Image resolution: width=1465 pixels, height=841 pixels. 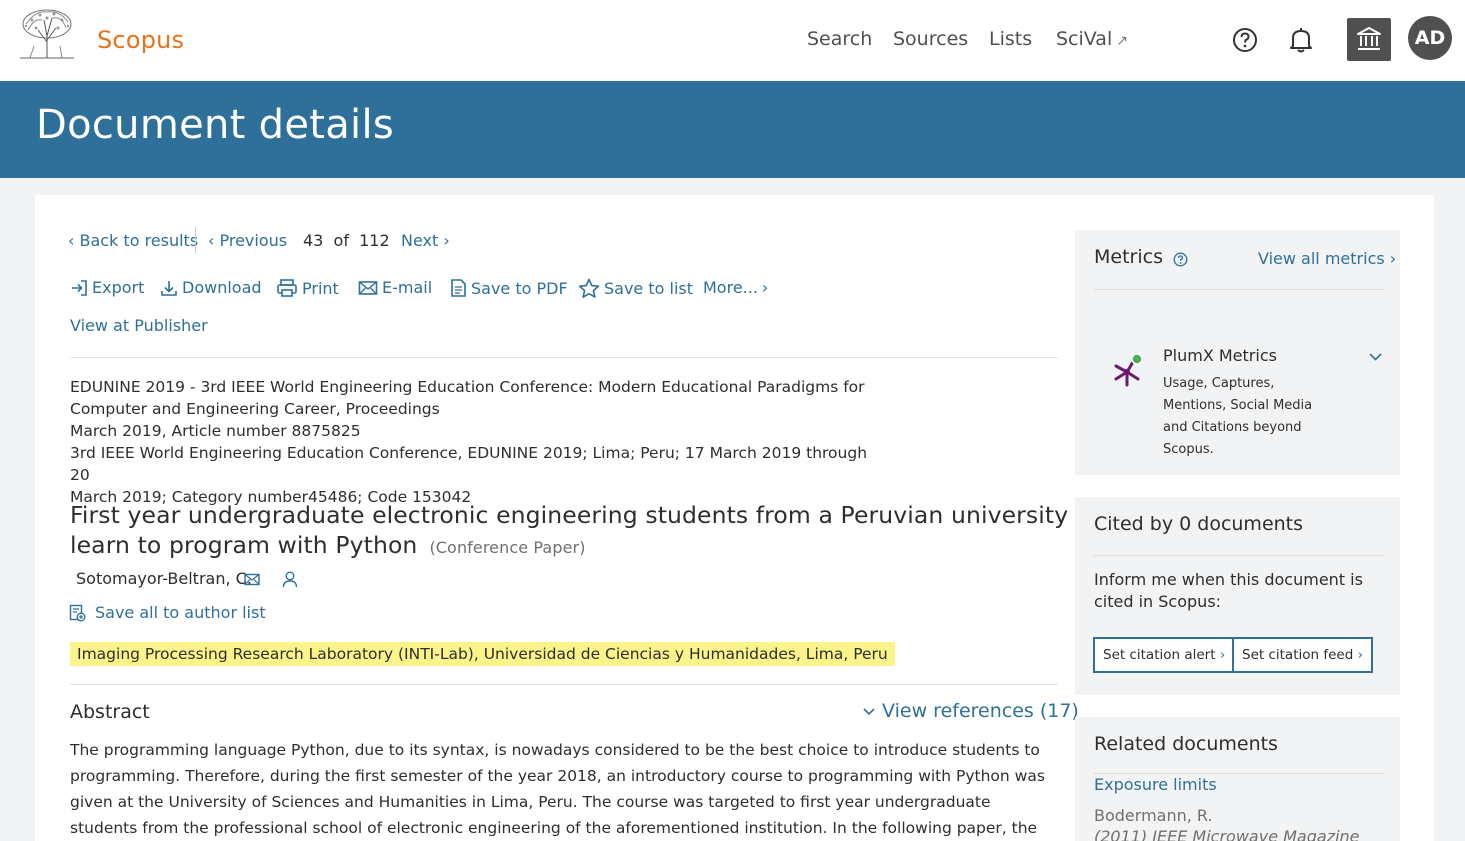 What do you see at coordinates (215, 125) in the screenshot?
I see `page-title: Document details` at bounding box center [215, 125].